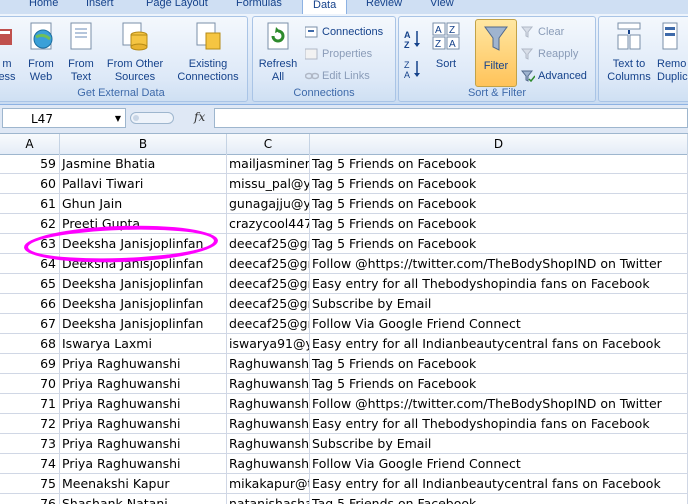 This screenshot has height=504, width=688. I want to click on from-text-button: From Text, so click(81, 52).